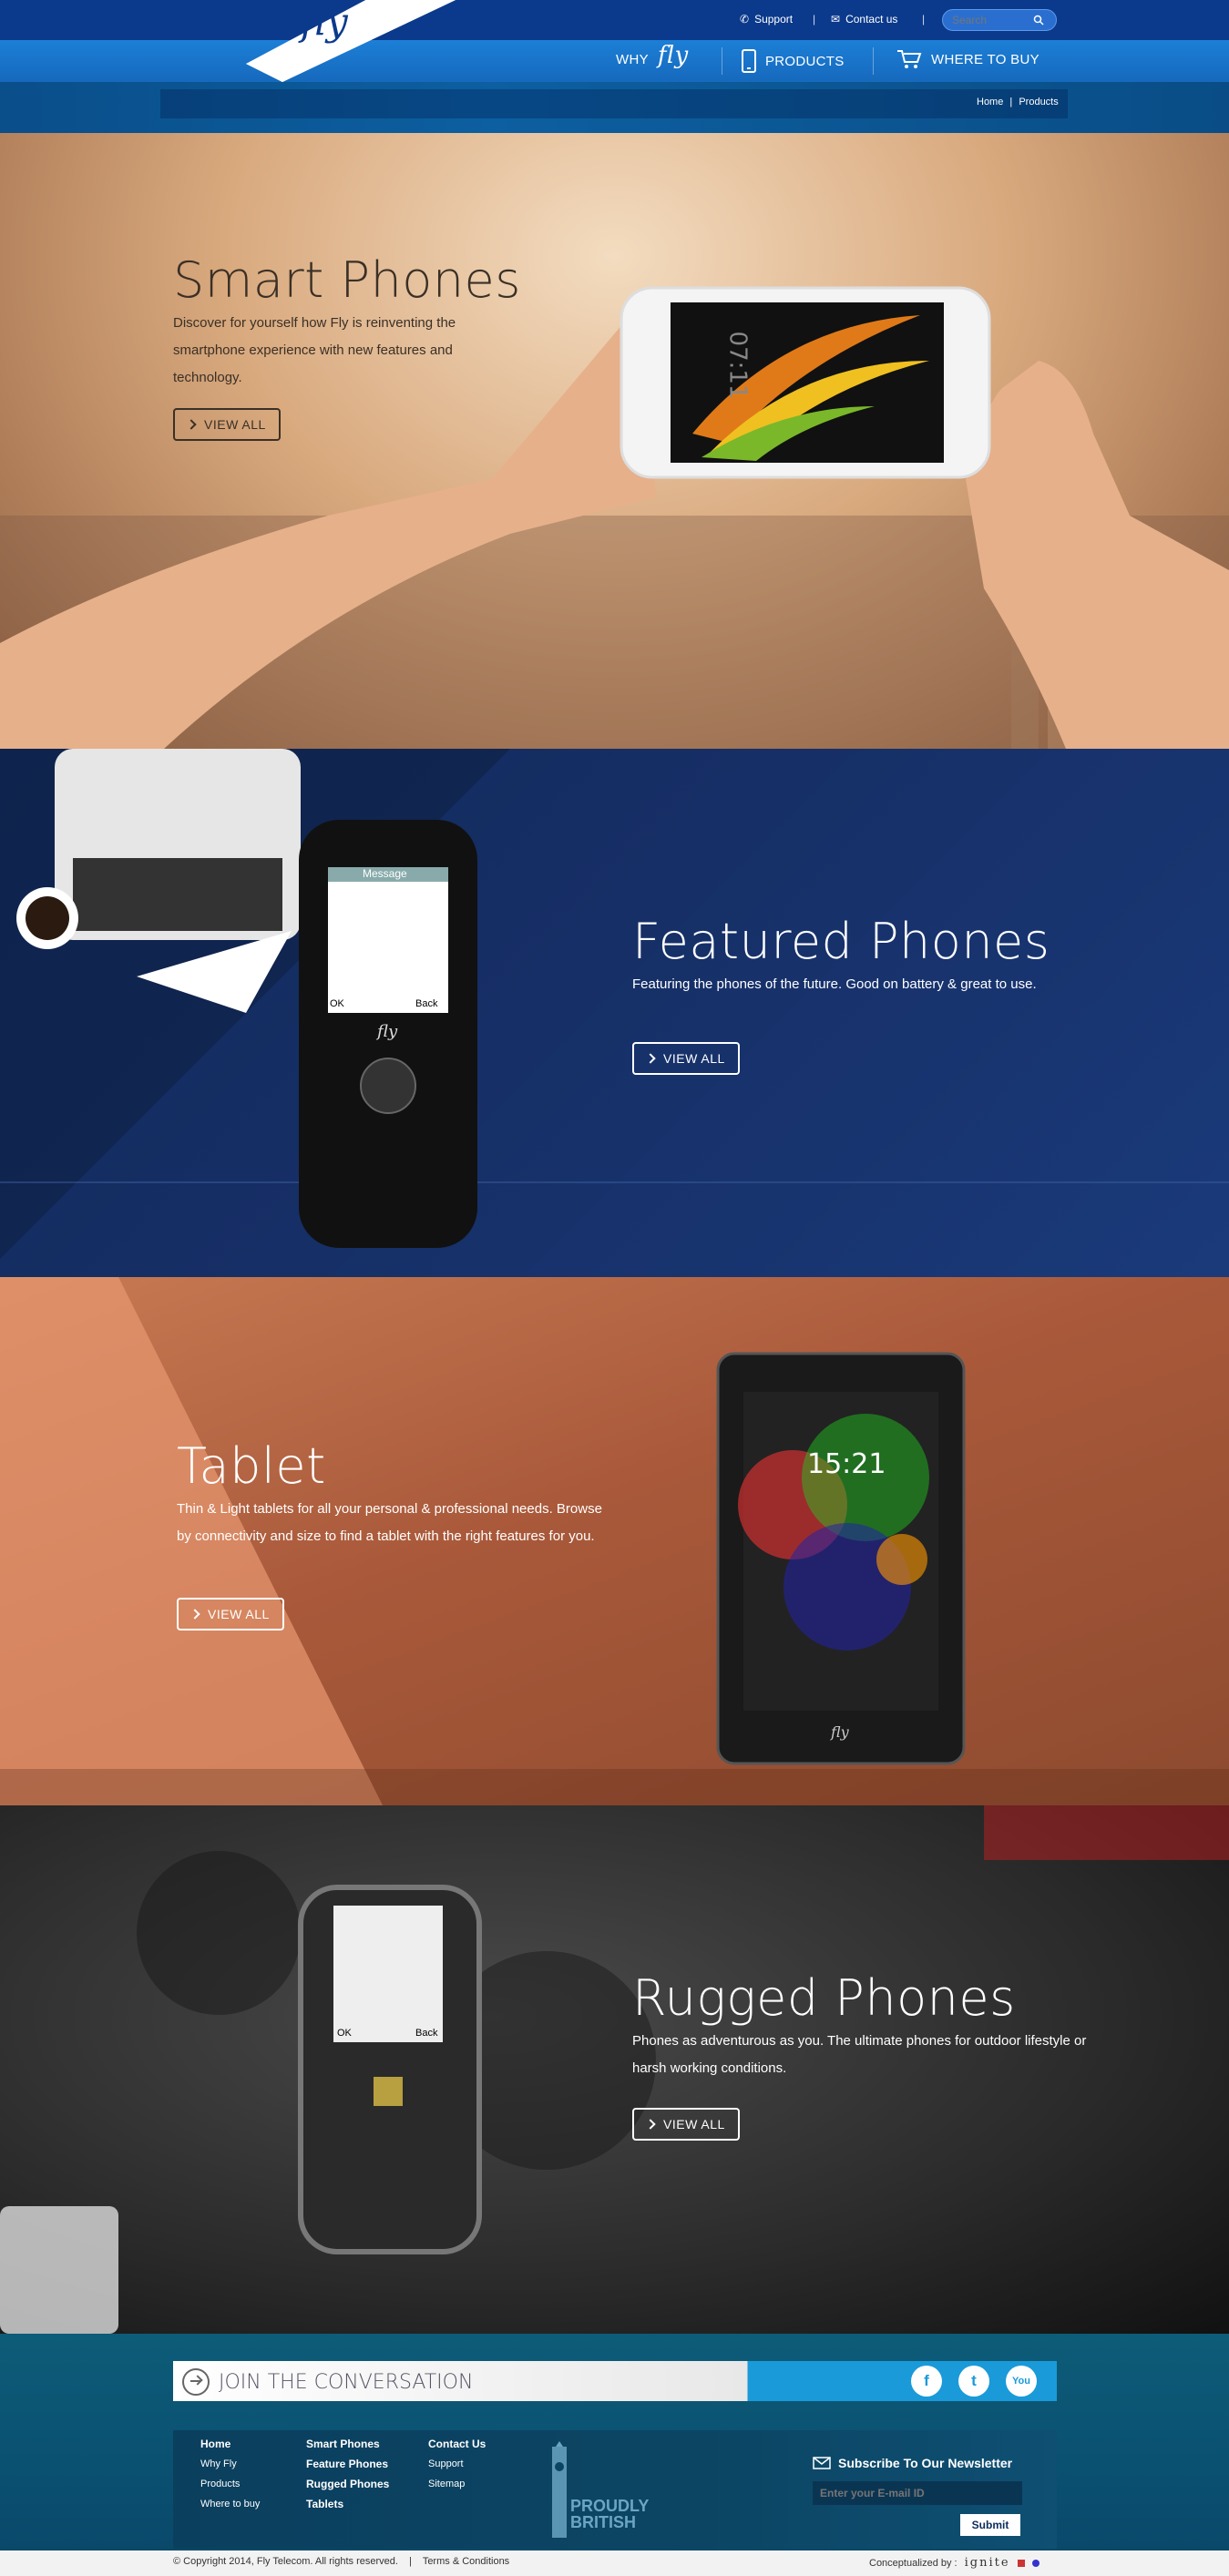  Describe the element at coordinates (846, 1464) in the screenshot. I see `tablet-clock: 15:21` at that location.